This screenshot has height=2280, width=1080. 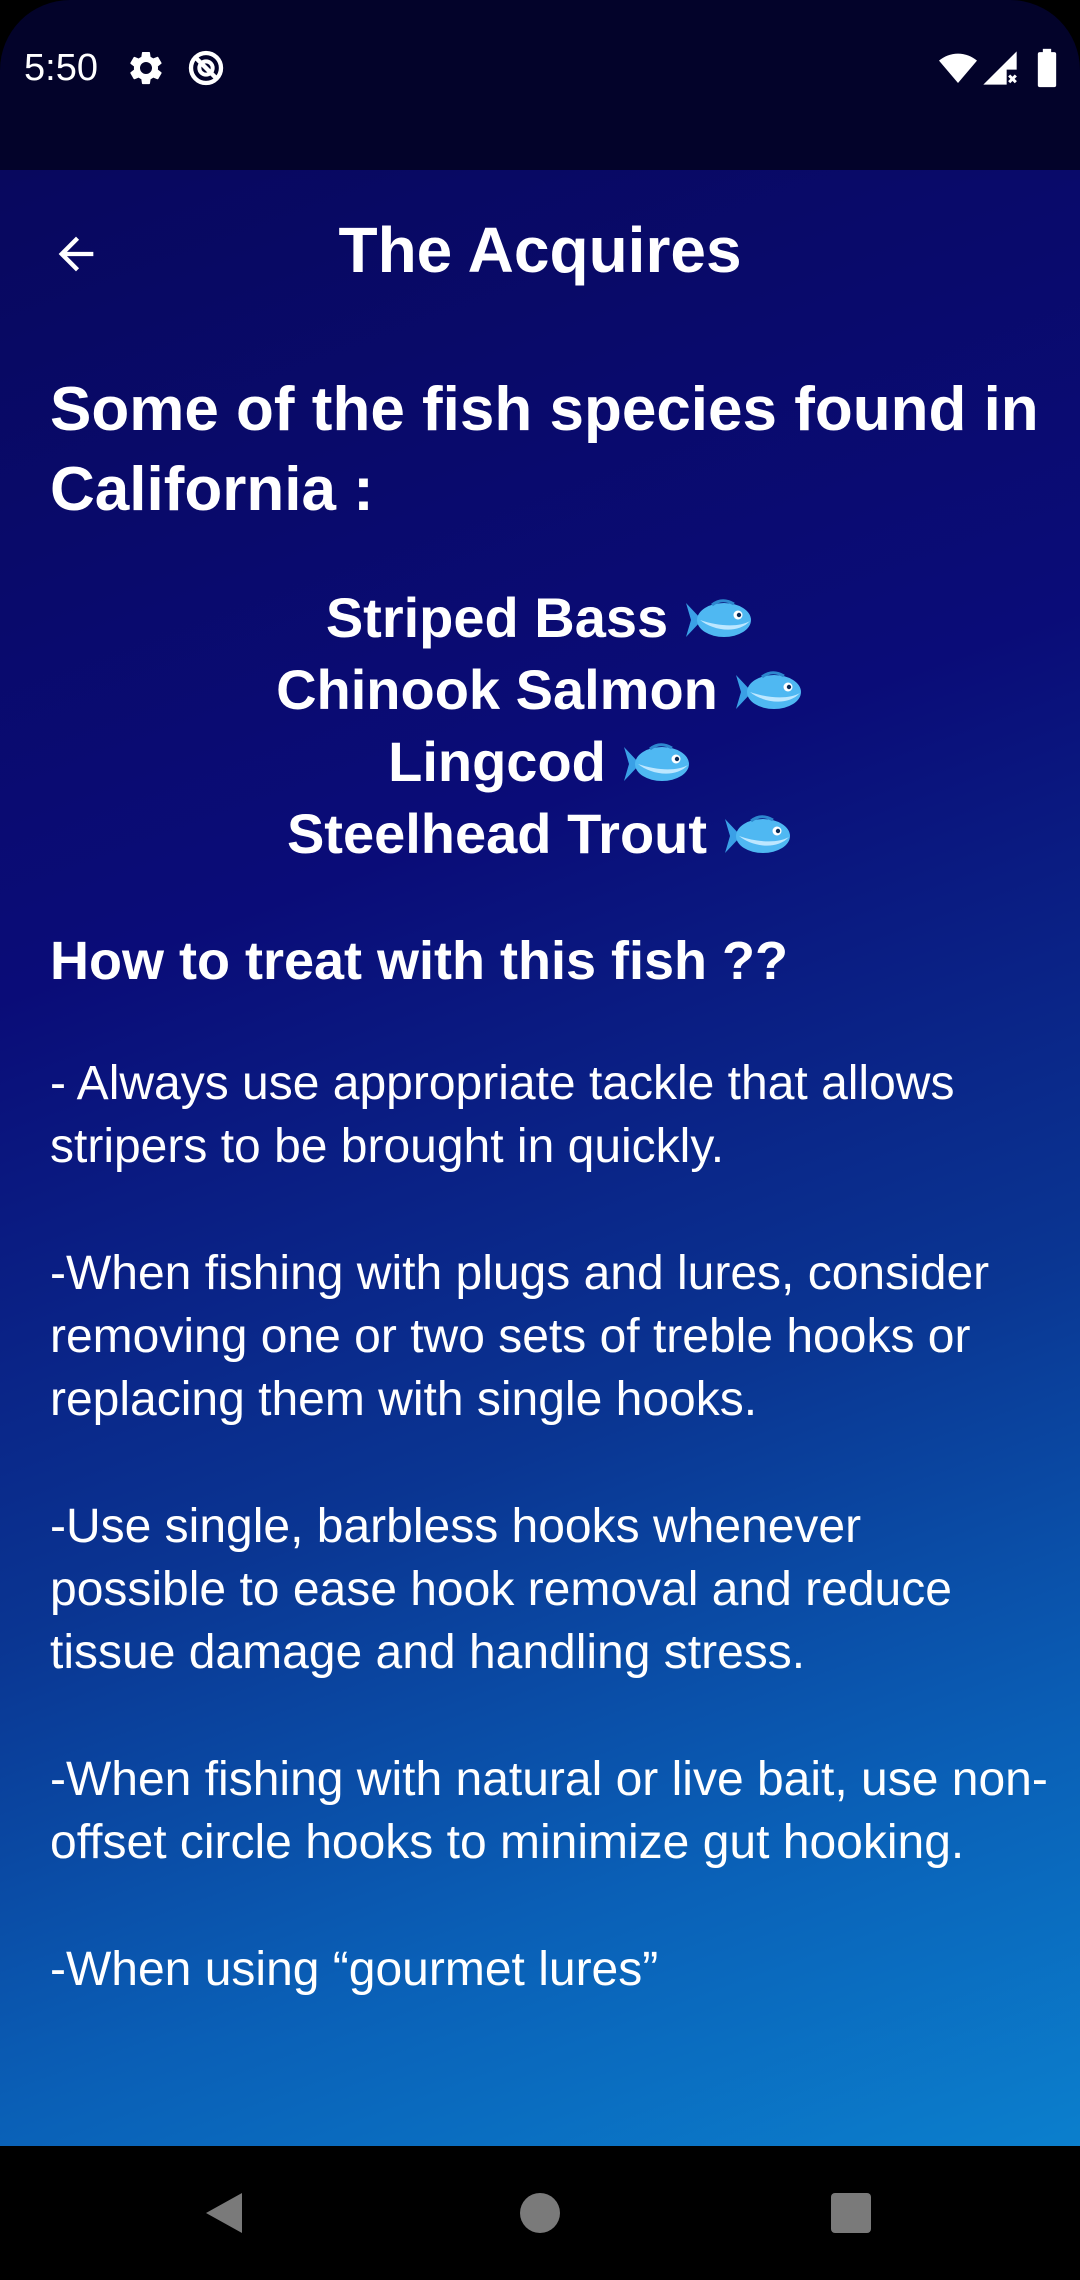 What do you see at coordinates (497, 689) in the screenshot?
I see `species-name: Chinook Salmon` at bounding box center [497, 689].